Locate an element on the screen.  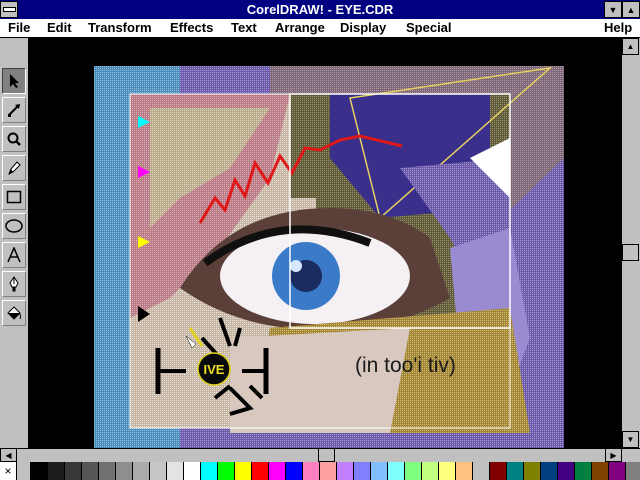
arrow-up-icon: ▲ is located at coordinates (630, 46).